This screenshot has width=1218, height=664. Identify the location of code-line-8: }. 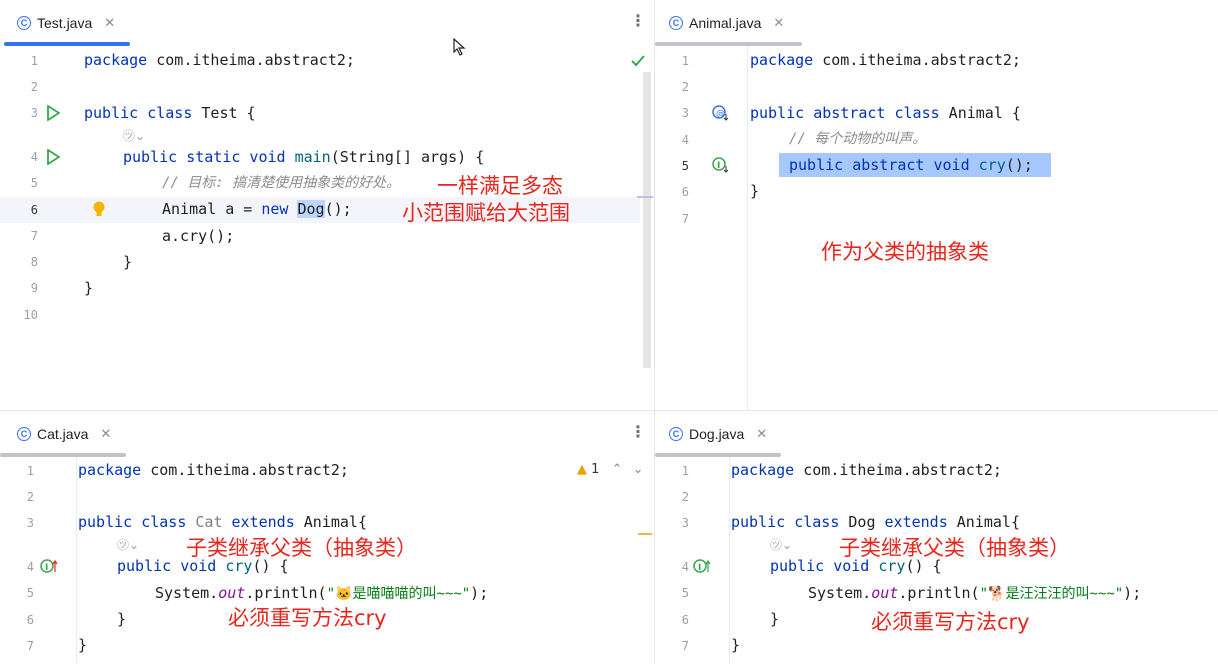
(128, 262).